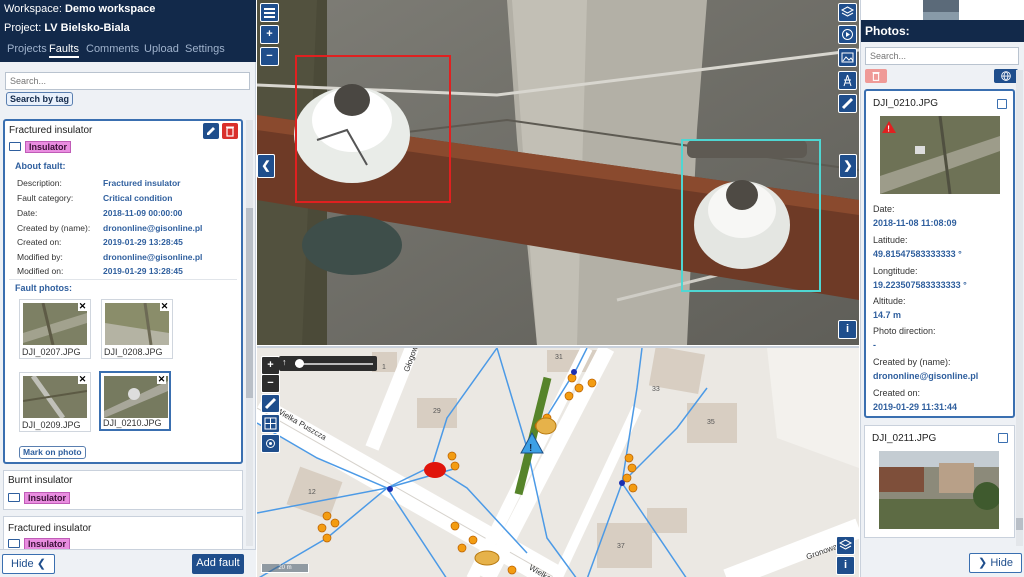 The height and width of the screenshot is (577, 1024). I want to click on image-icon, so click(847, 57).